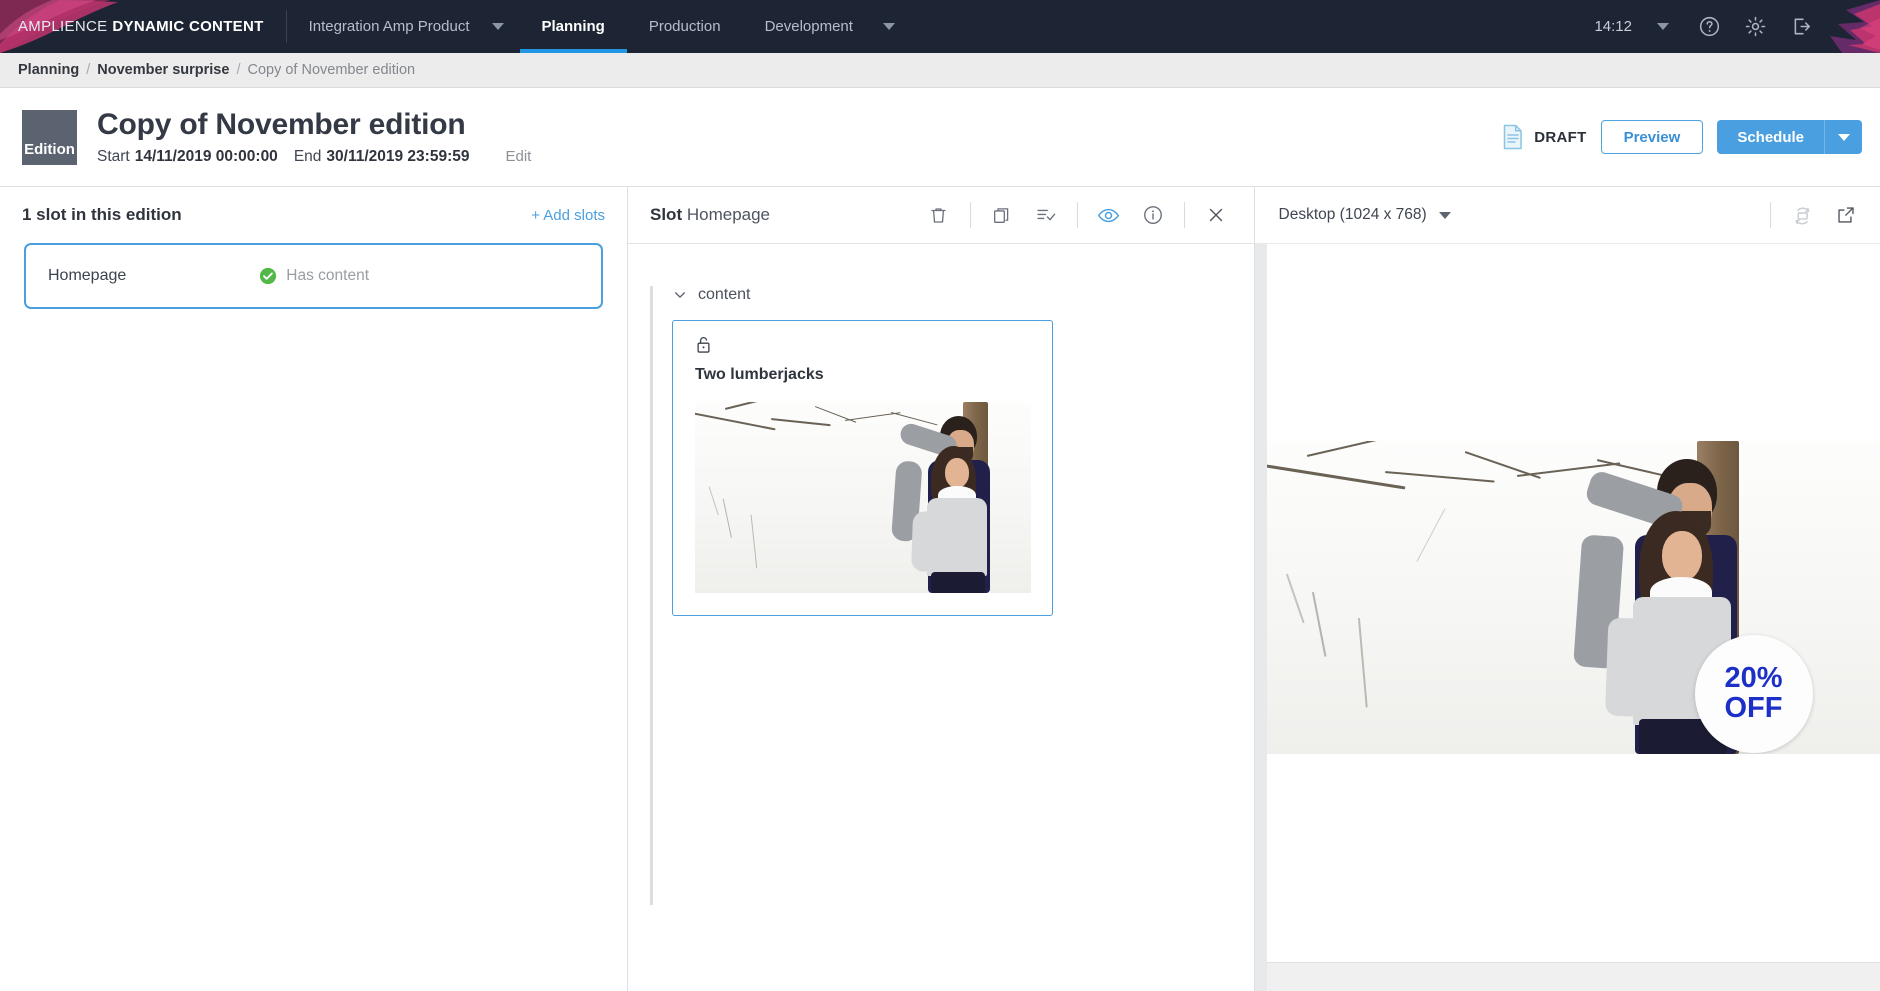 The width and height of the screenshot is (1880, 991). What do you see at coordinates (1755, 26) in the screenshot?
I see `gear-icon` at bounding box center [1755, 26].